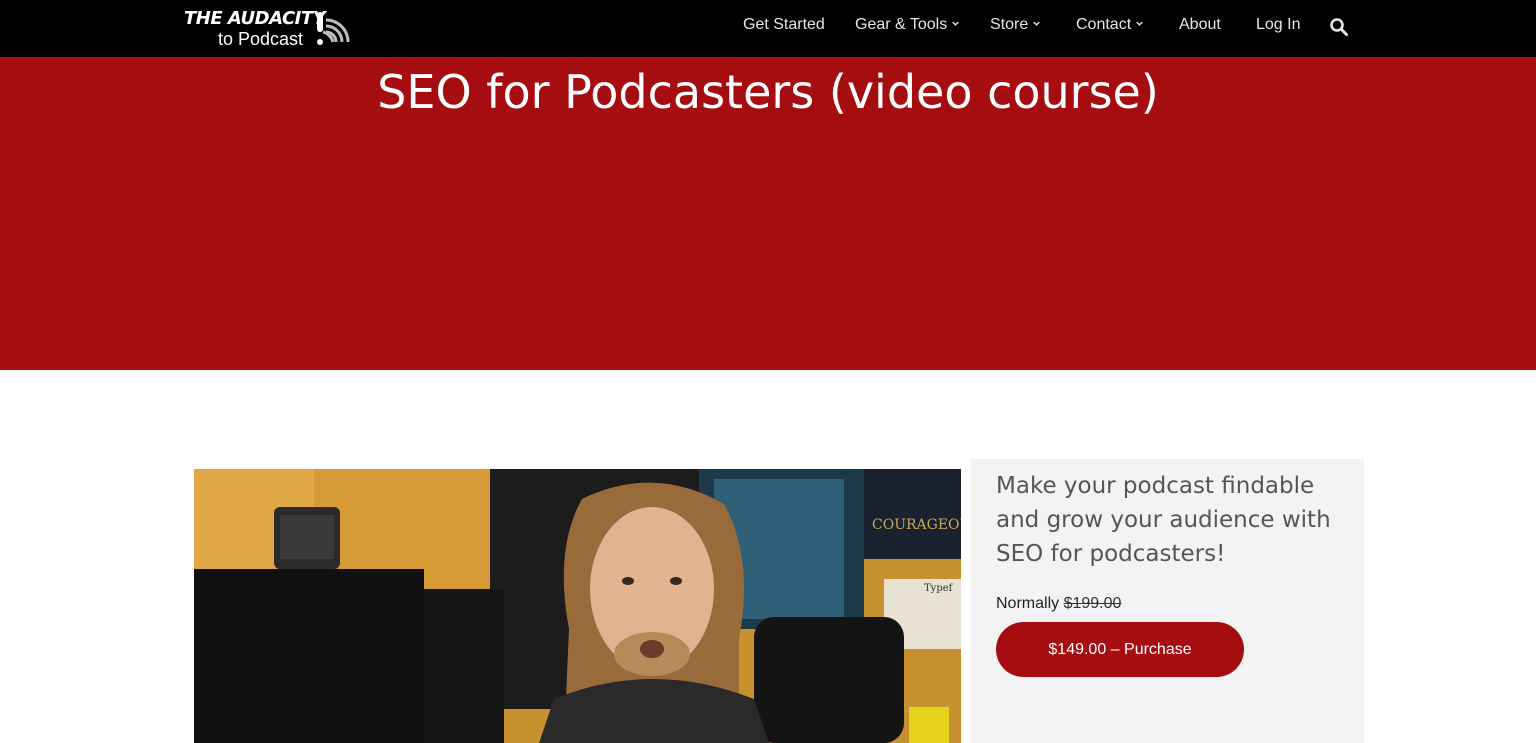 This screenshot has width=1536, height=743. I want to click on search-icon, so click(1339, 27).